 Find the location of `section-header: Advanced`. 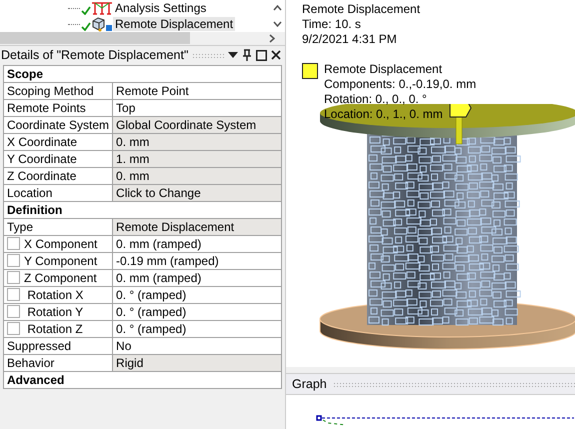

section-header: Advanced is located at coordinates (143, 380).